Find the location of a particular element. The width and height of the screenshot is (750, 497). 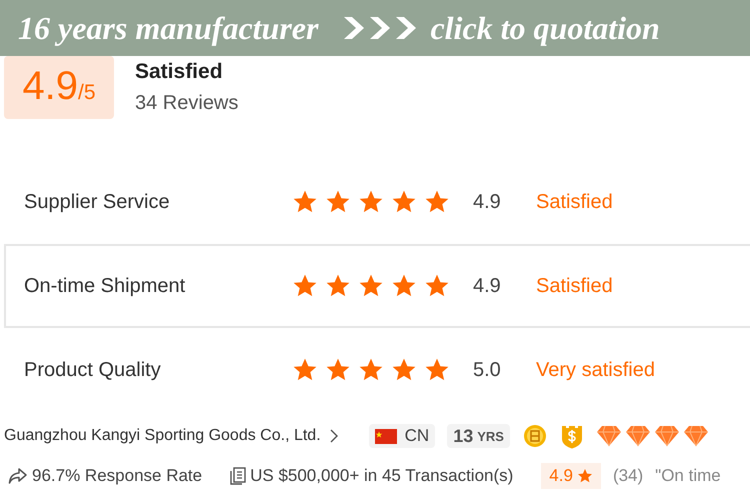

review-quote: "On time is located at coordinates (688, 476).